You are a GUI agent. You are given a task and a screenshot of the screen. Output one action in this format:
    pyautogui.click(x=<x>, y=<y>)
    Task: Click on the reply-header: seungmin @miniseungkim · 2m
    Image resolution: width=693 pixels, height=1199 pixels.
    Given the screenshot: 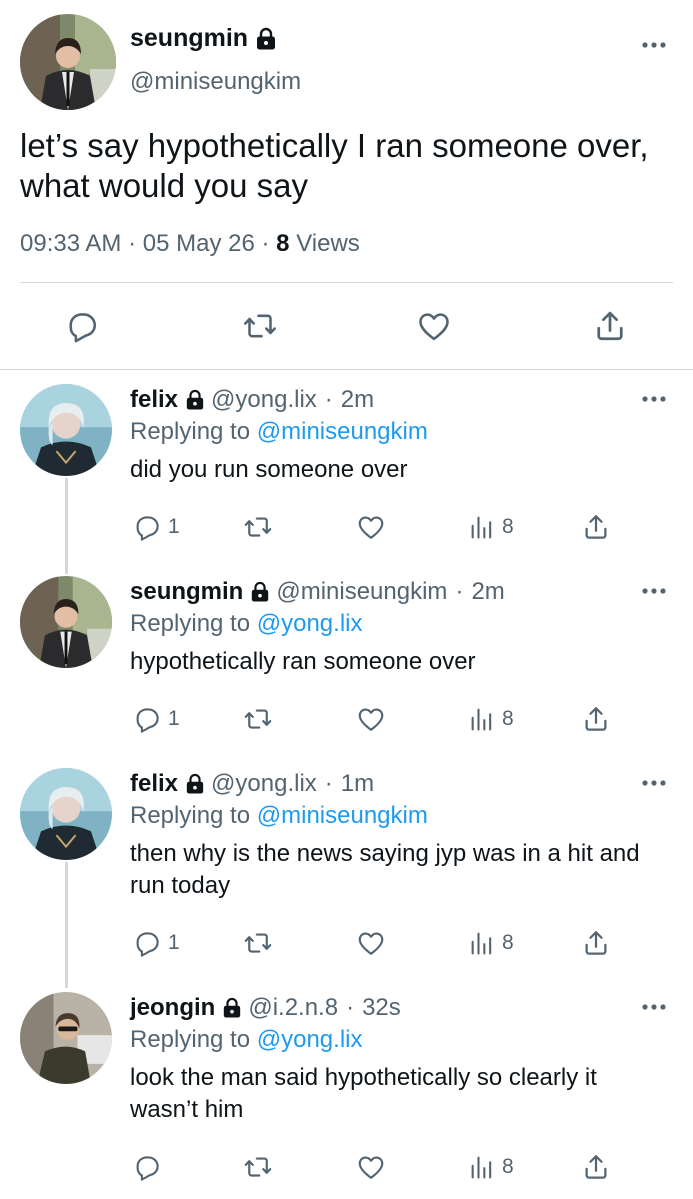 What is the action you would take?
    pyautogui.click(x=317, y=592)
    